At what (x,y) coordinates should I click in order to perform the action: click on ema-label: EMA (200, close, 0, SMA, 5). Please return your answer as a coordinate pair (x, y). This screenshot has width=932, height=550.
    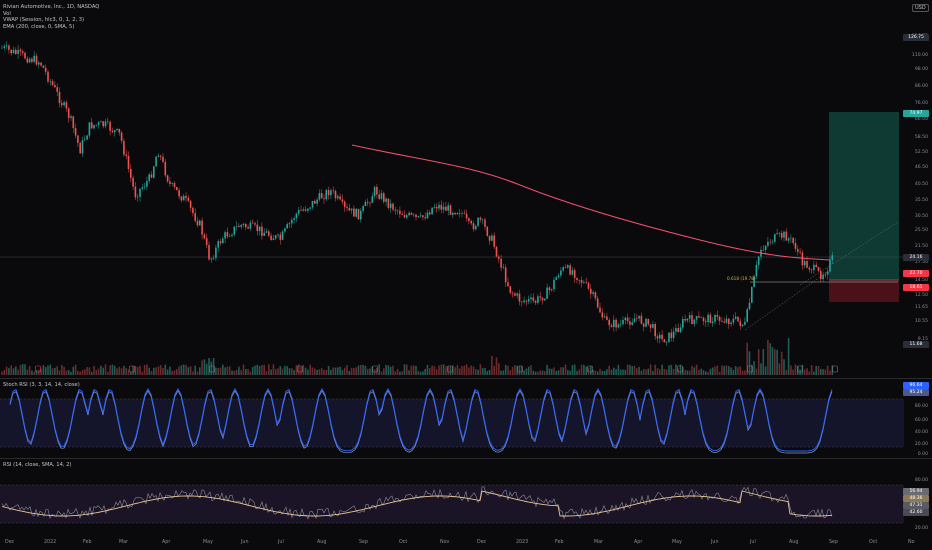
    Looking at the image, I should click on (39, 26).